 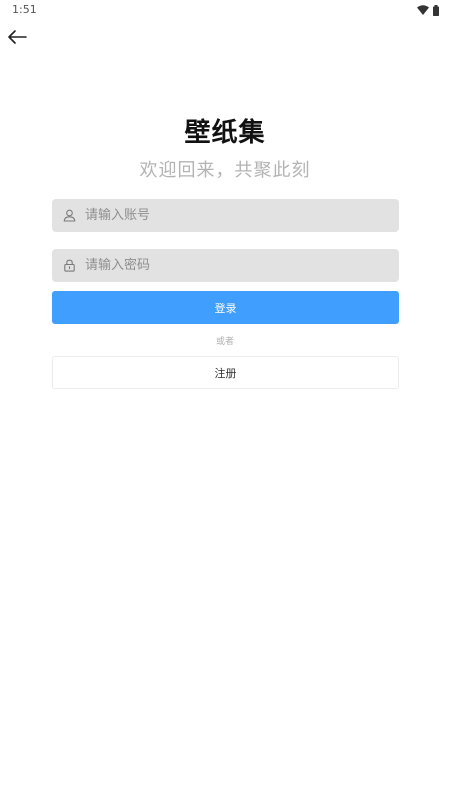 I want to click on account-field, so click(x=225, y=215).